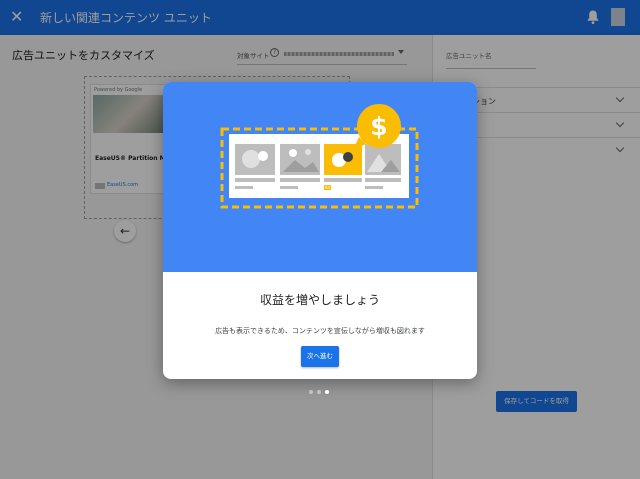 This screenshot has width=640, height=479. What do you see at coordinates (319, 300) in the screenshot?
I see `dialog-heading: 収益を増やしましょう` at bounding box center [319, 300].